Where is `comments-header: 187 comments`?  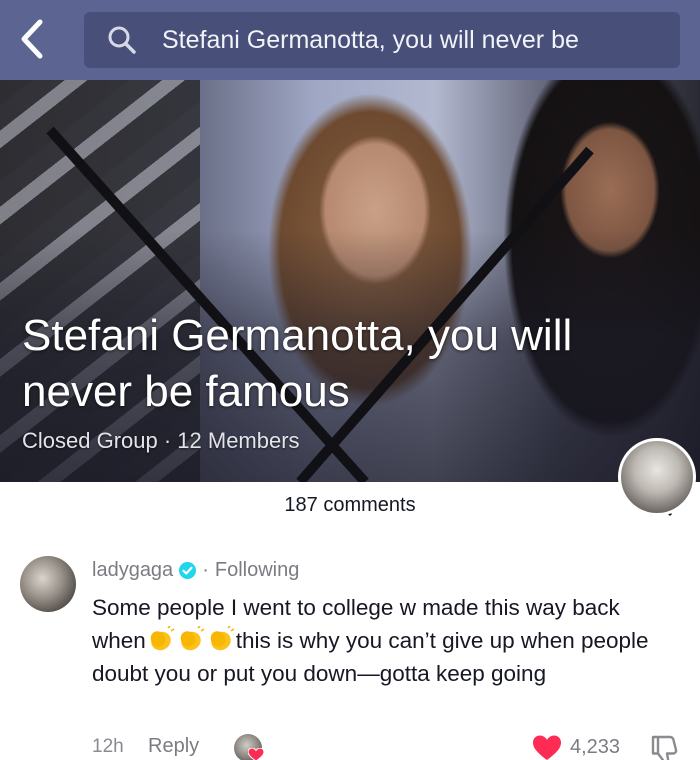
comments-header: 187 comments is located at coordinates (350, 506).